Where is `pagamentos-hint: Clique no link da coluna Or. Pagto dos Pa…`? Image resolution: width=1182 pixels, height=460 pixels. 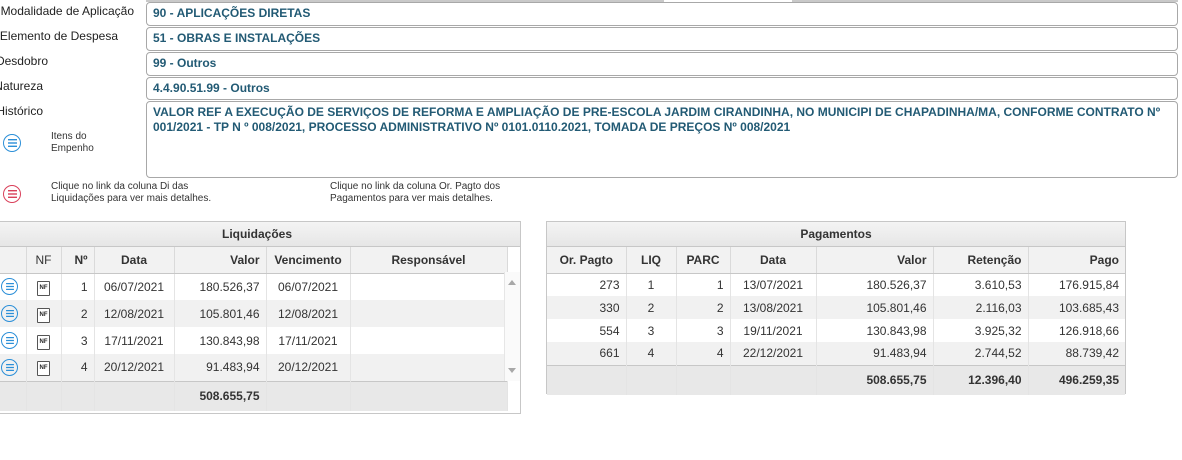
pagamentos-hint: Clique no link da coluna Or. Pagto dos Pa… is located at coordinates (415, 192).